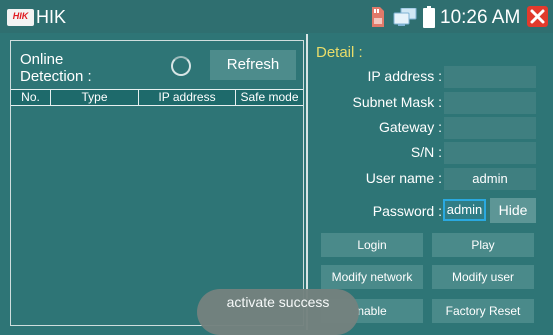 The width and height of the screenshot is (553, 335). Describe the element at coordinates (31, 97) in the screenshot. I see `column-header-no: No.` at that location.